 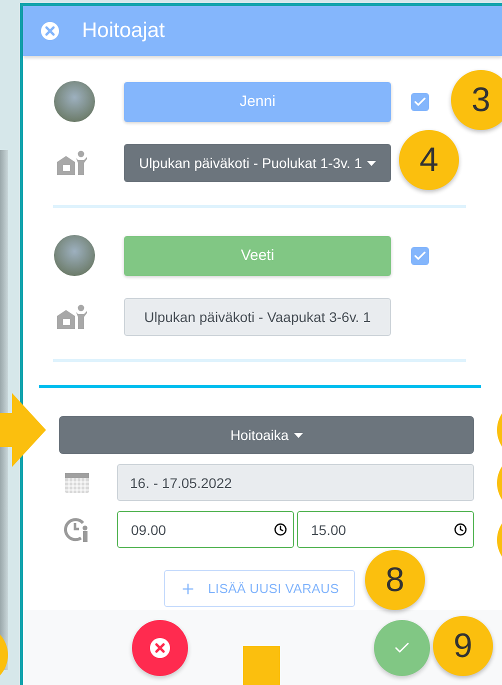 What do you see at coordinates (188, 588) in the screenshot?
I see `plus-icon` at bounding box center [188, 588].